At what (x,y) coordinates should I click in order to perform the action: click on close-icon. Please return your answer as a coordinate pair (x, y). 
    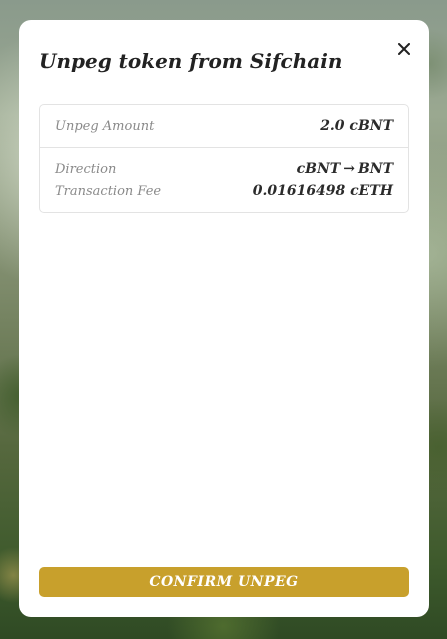
    Looking at the image, I should click on (404, 49).